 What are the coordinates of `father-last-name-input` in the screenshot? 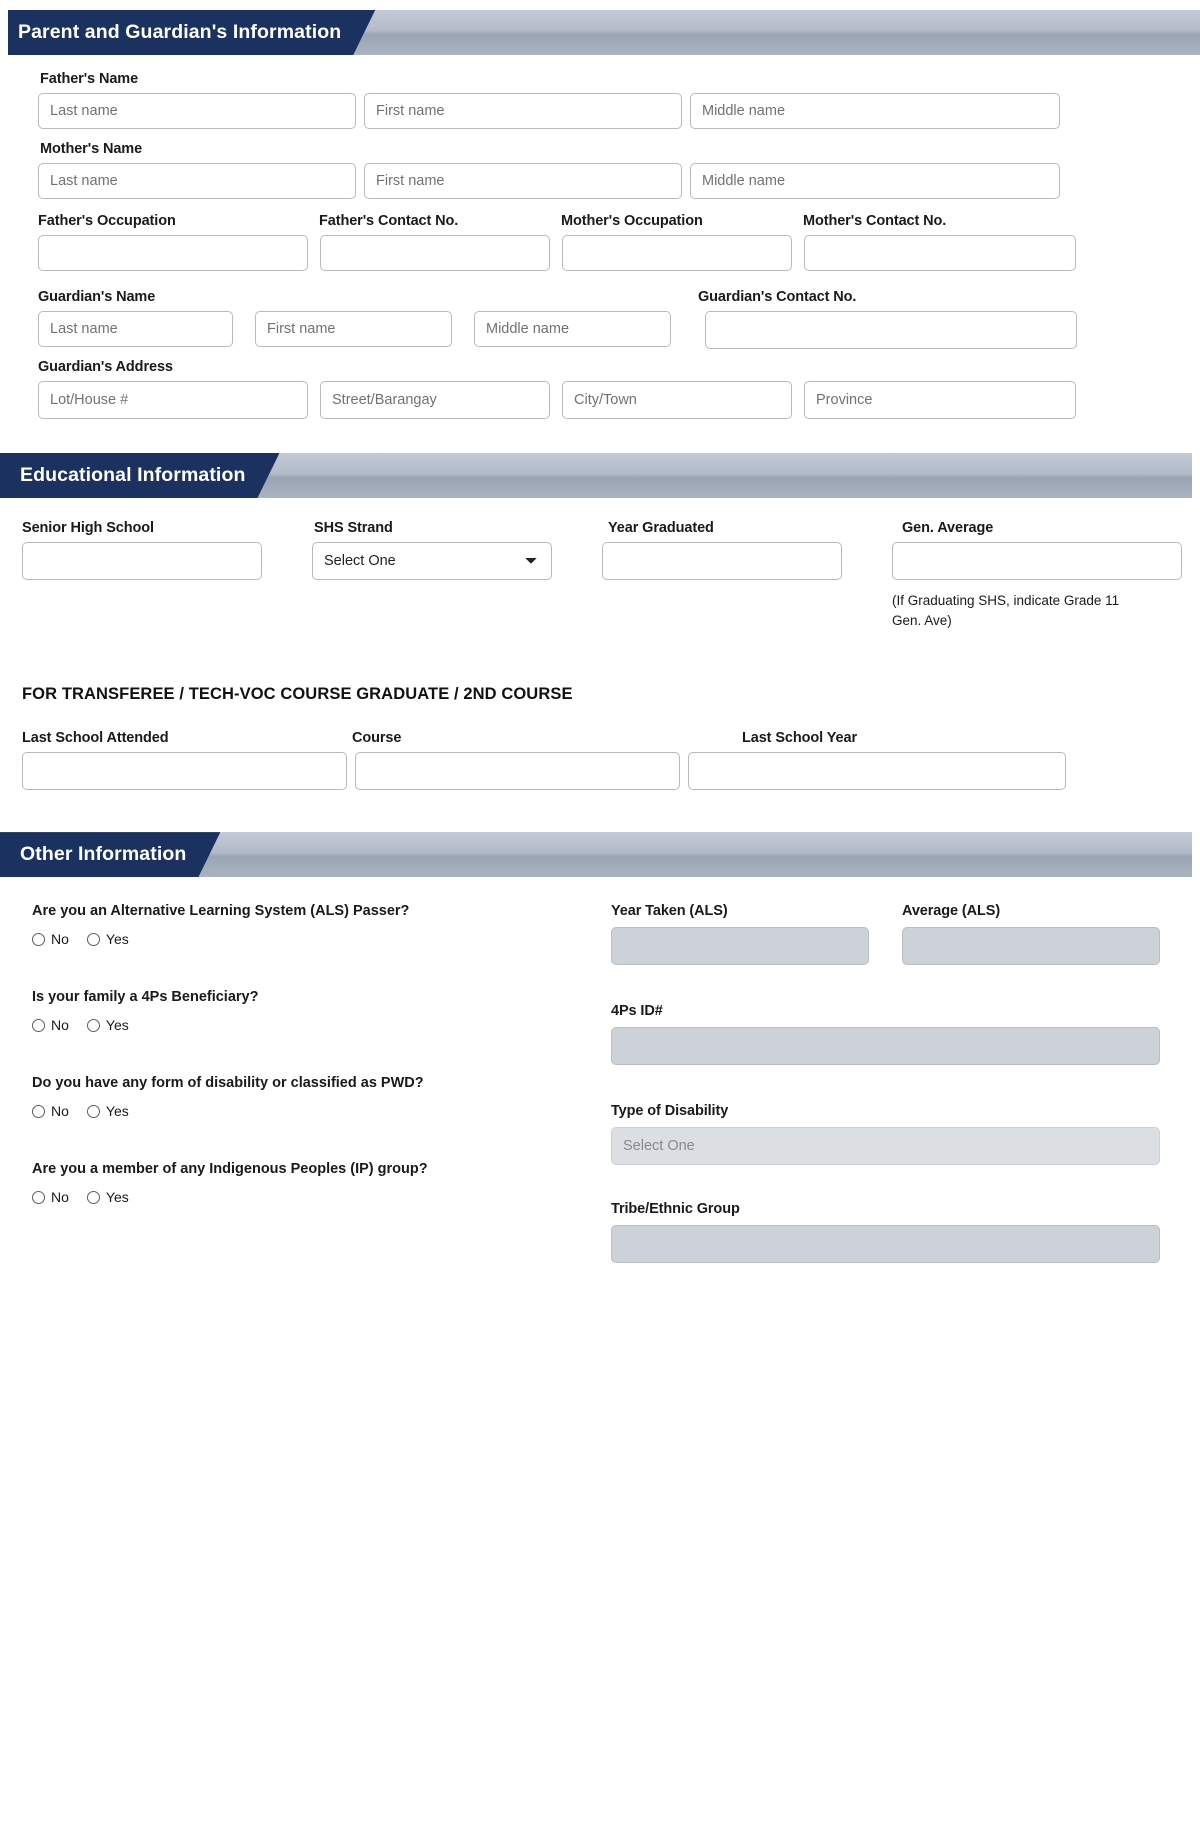 It's located at (197, 111).